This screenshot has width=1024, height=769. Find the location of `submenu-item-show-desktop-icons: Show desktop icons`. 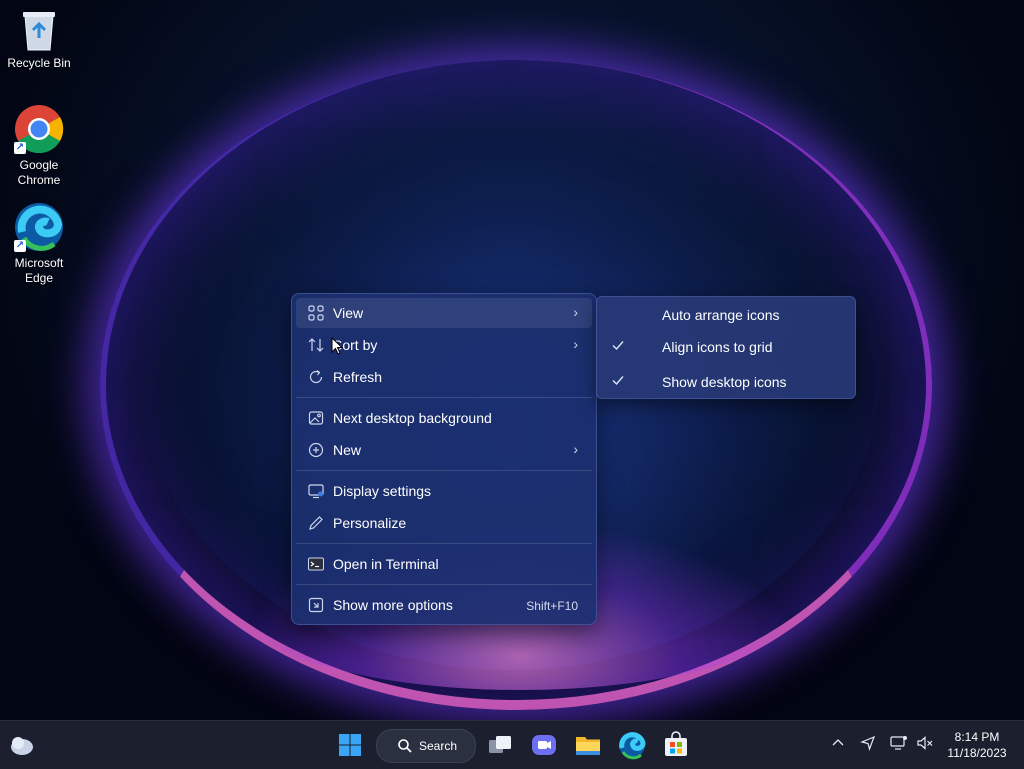

submenu-item-show-desktop-icons: Show desktop icons is located at coordinates (726, 381).